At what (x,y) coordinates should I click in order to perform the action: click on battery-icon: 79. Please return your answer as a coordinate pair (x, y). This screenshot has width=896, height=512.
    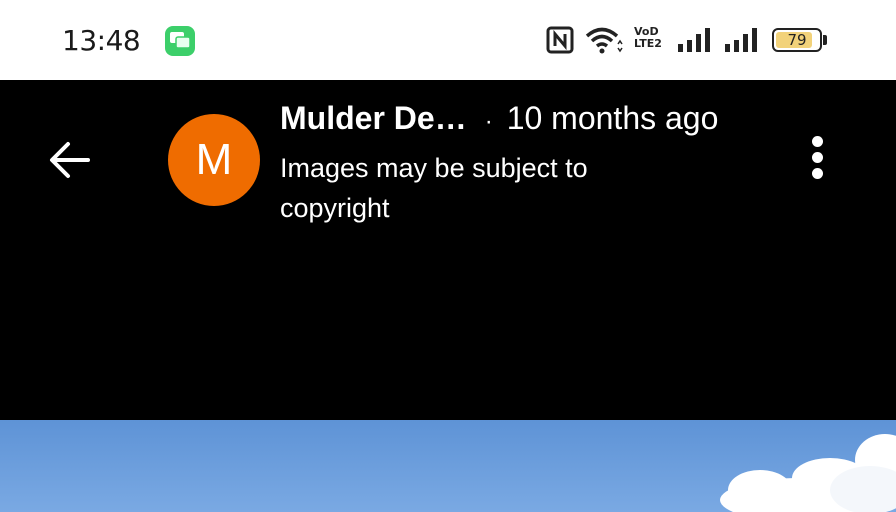
    Looking at the image, I should click on (797, 40).